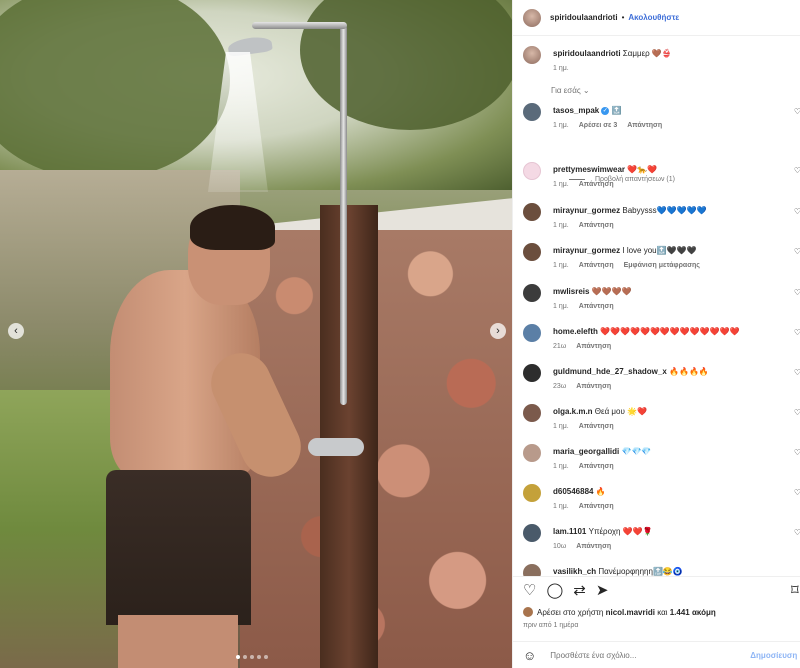 Image resolution: width=800 pixels, height=668 pixels. What do you see at coordinates (662, 612) in the screenshot?
I see `liked-by-and: και` at bounding box center [662, 612].